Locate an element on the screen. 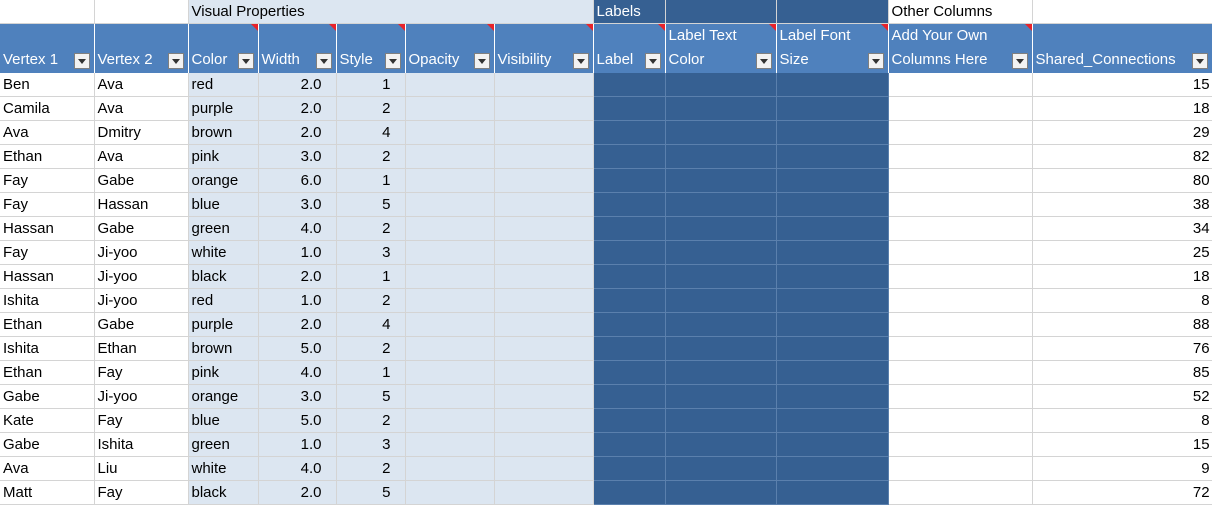 The image size is (1212, 507). cell-shared-connections: 38 is located at coordinates (1122, 204).